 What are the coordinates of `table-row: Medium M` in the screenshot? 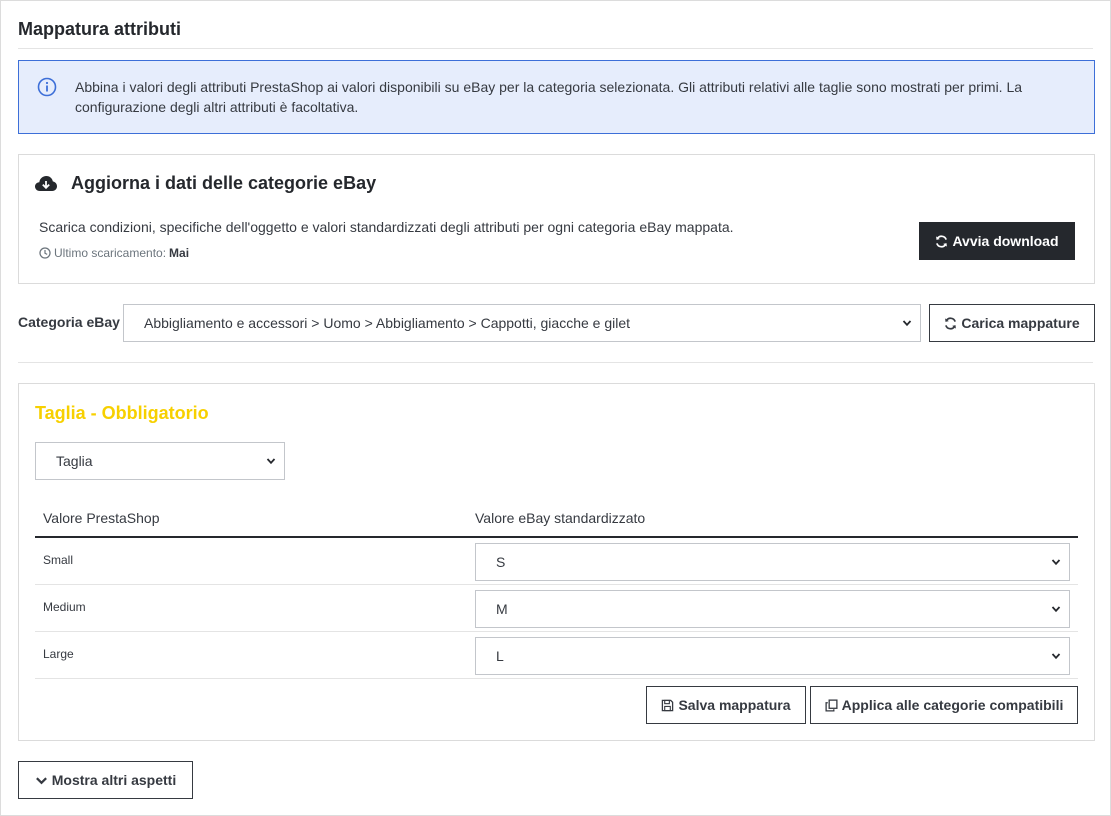 It's located at (556, 608).